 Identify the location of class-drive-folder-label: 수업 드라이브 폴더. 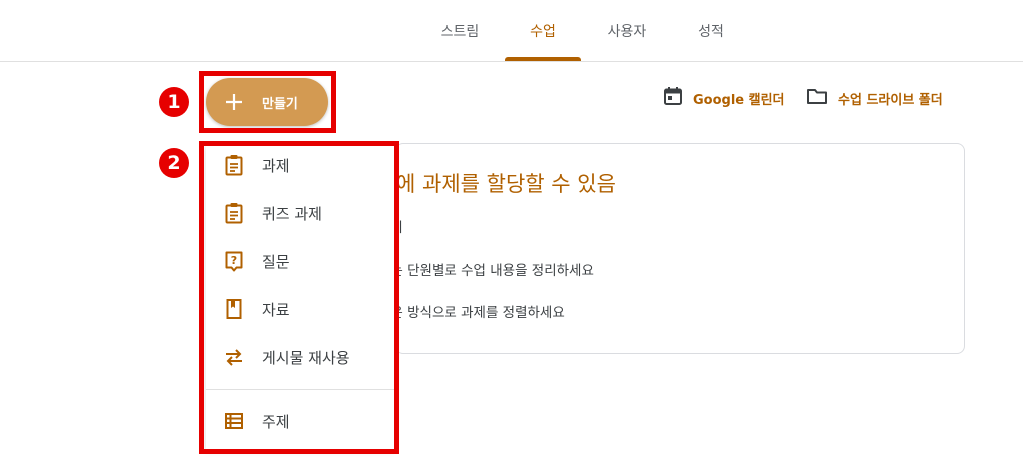
(890, 100).